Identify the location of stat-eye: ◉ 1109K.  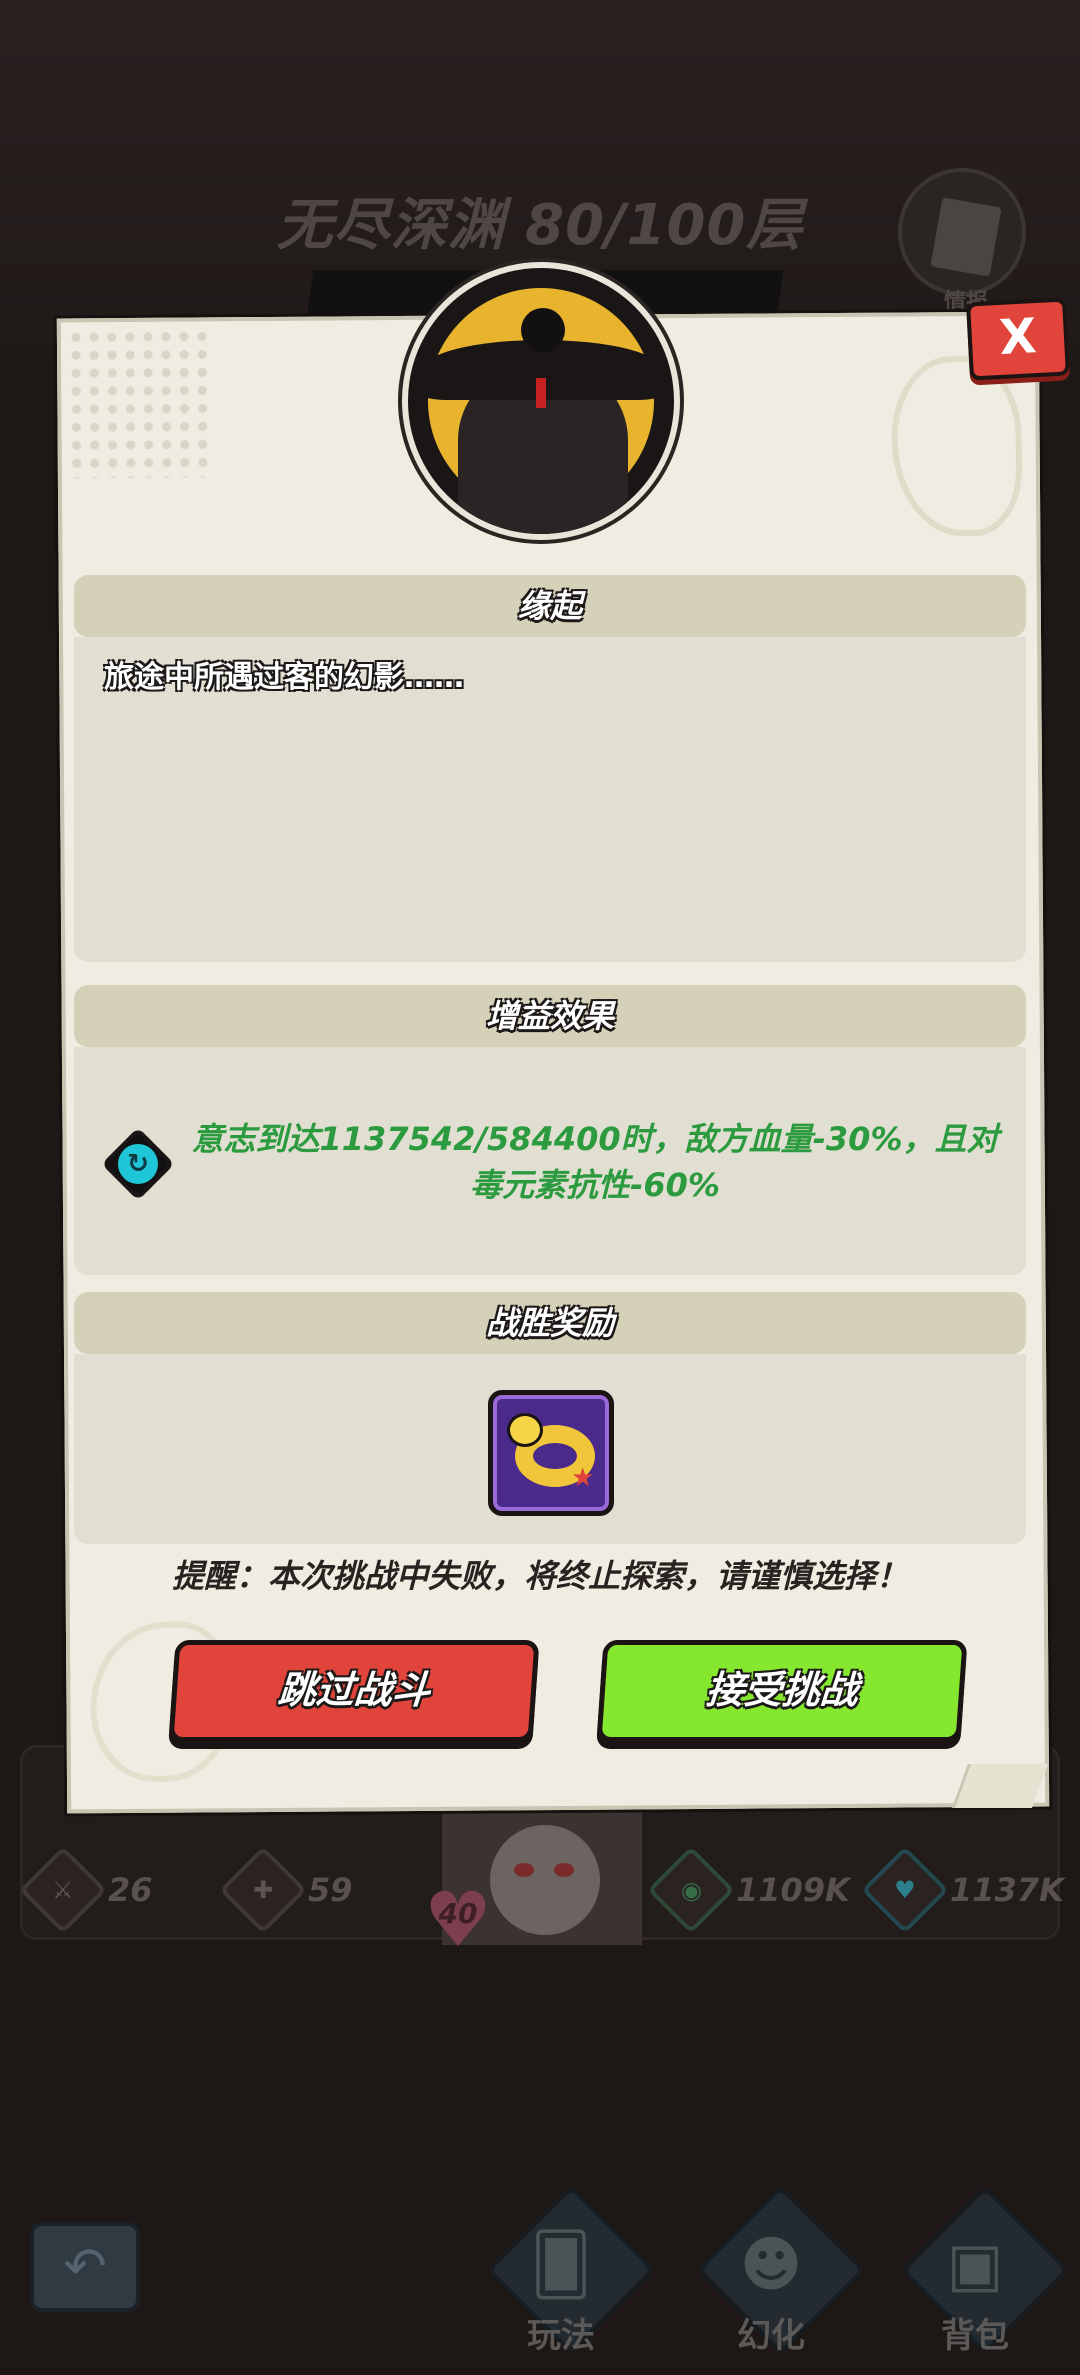
(748, 1890).